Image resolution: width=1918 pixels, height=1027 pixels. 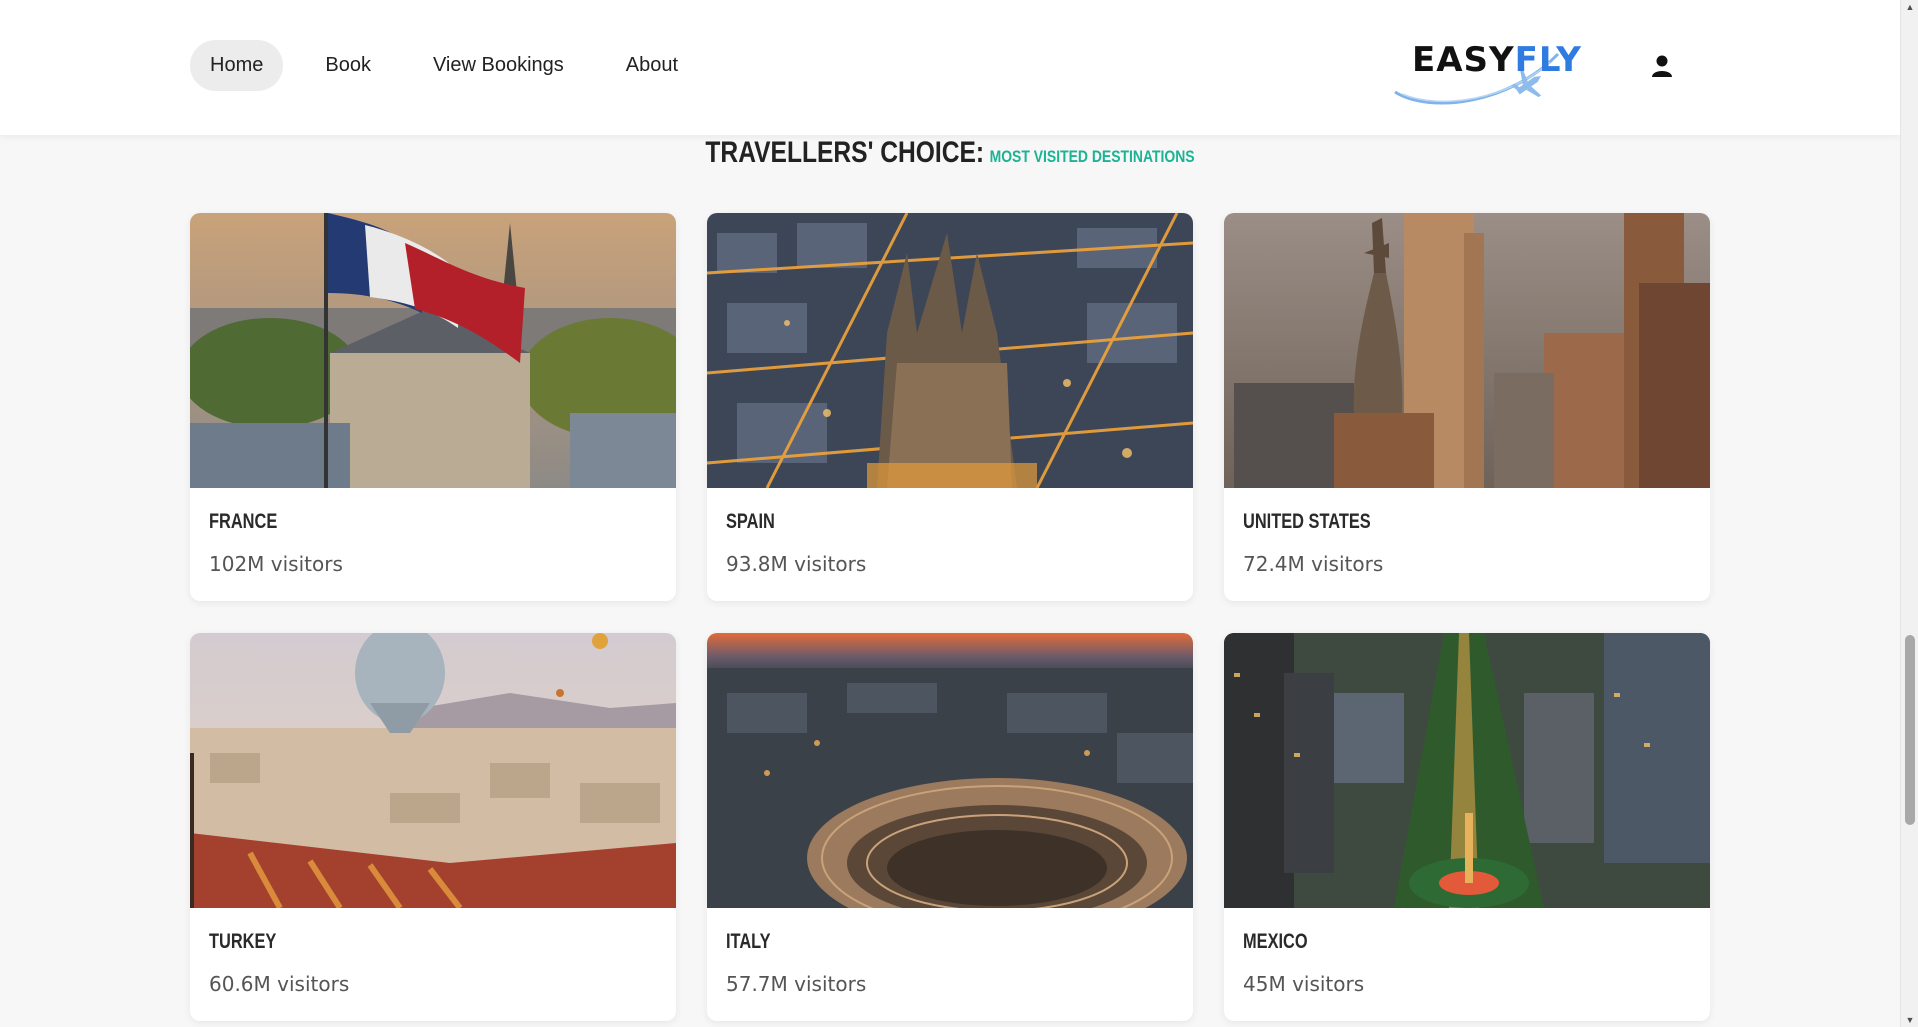 I want to click on scroll-thumb, so click(x=1910, y=730).